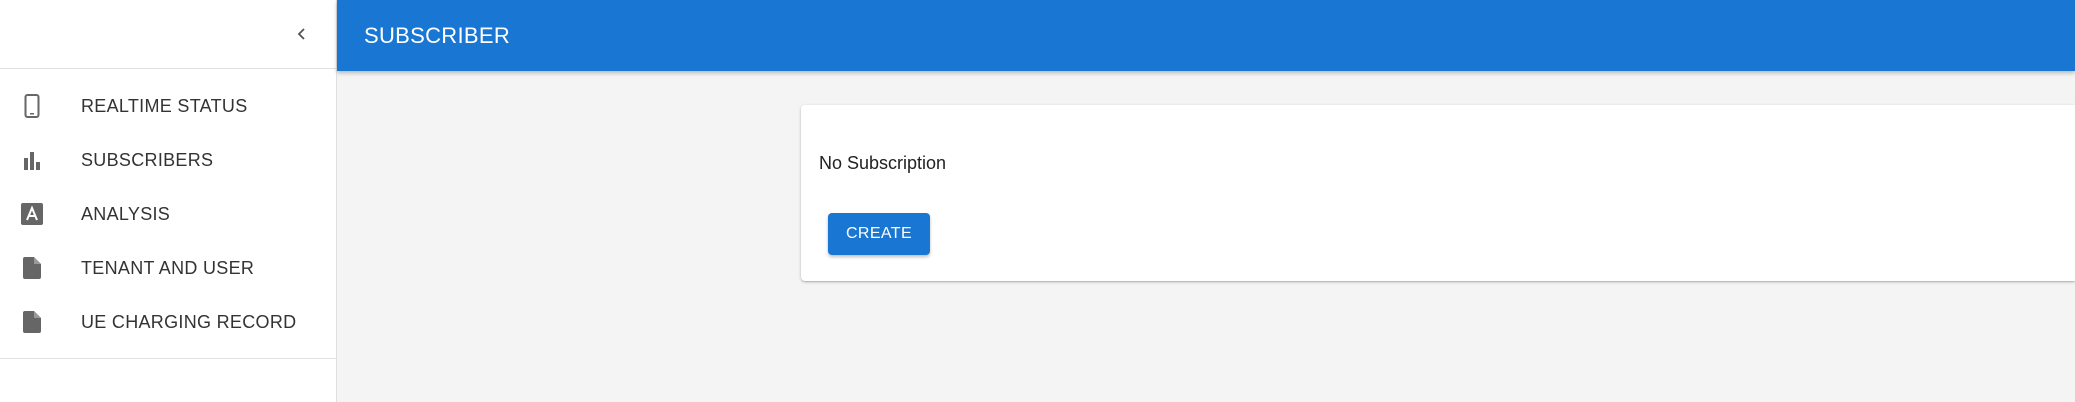 The height and width of the screenshot is (402, 2075). I want to click on sidebar-header, so click(168, 34).